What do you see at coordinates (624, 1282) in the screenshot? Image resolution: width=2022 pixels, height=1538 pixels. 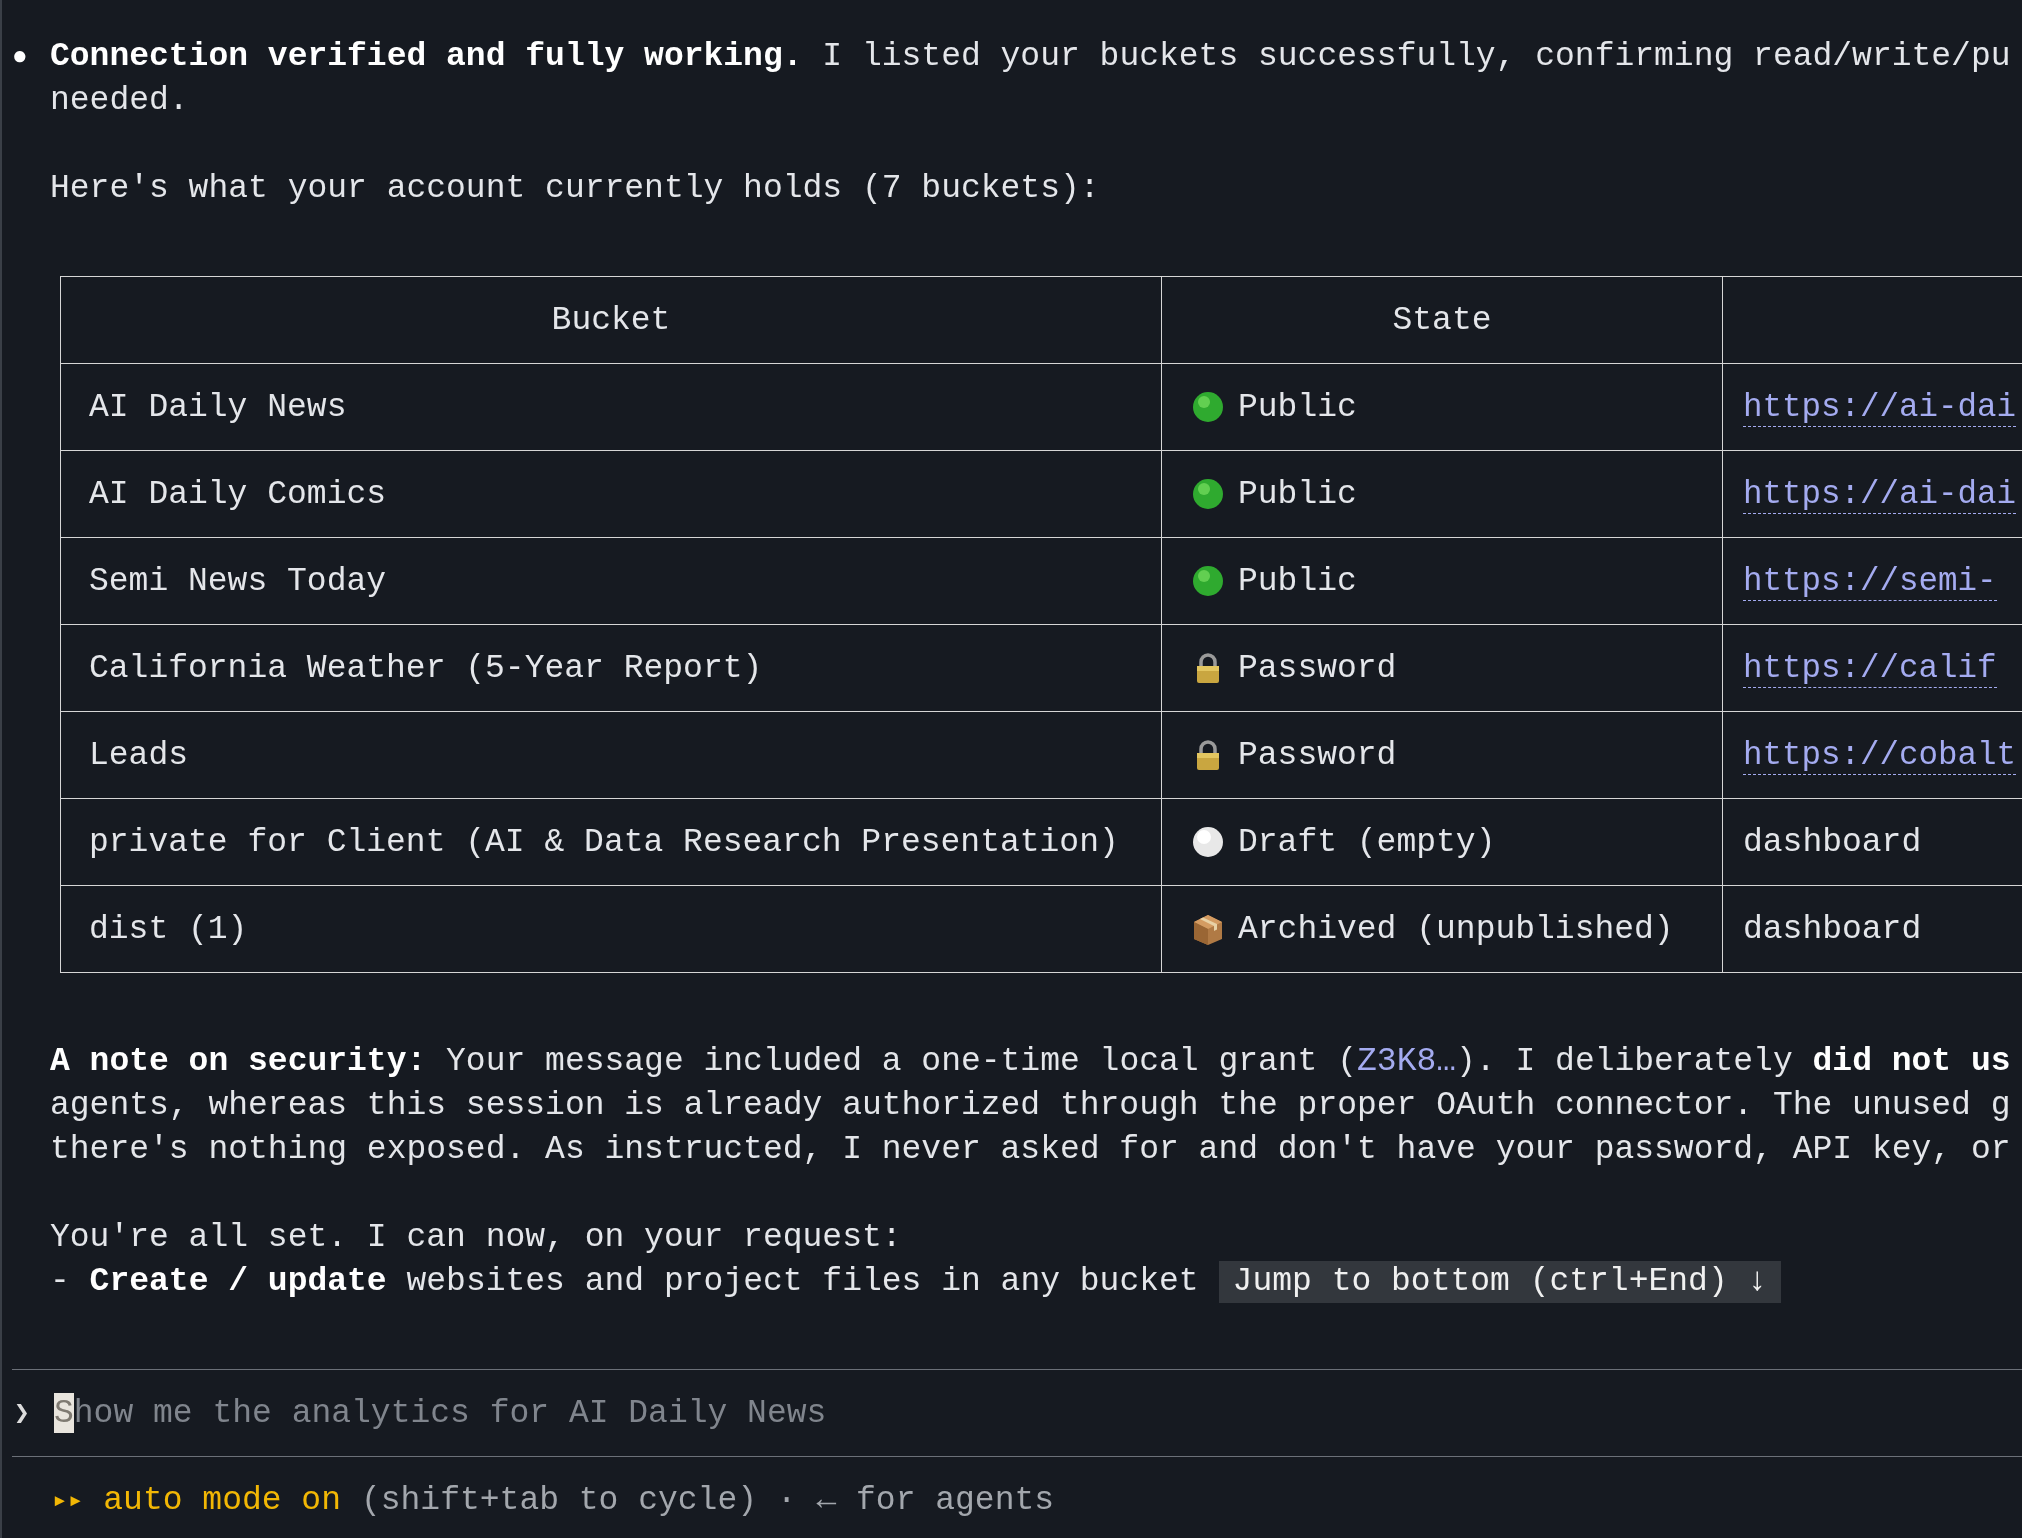 I see `message-text: - Create / update websites and project files in any bucket` at bounding box center [624, 1282].